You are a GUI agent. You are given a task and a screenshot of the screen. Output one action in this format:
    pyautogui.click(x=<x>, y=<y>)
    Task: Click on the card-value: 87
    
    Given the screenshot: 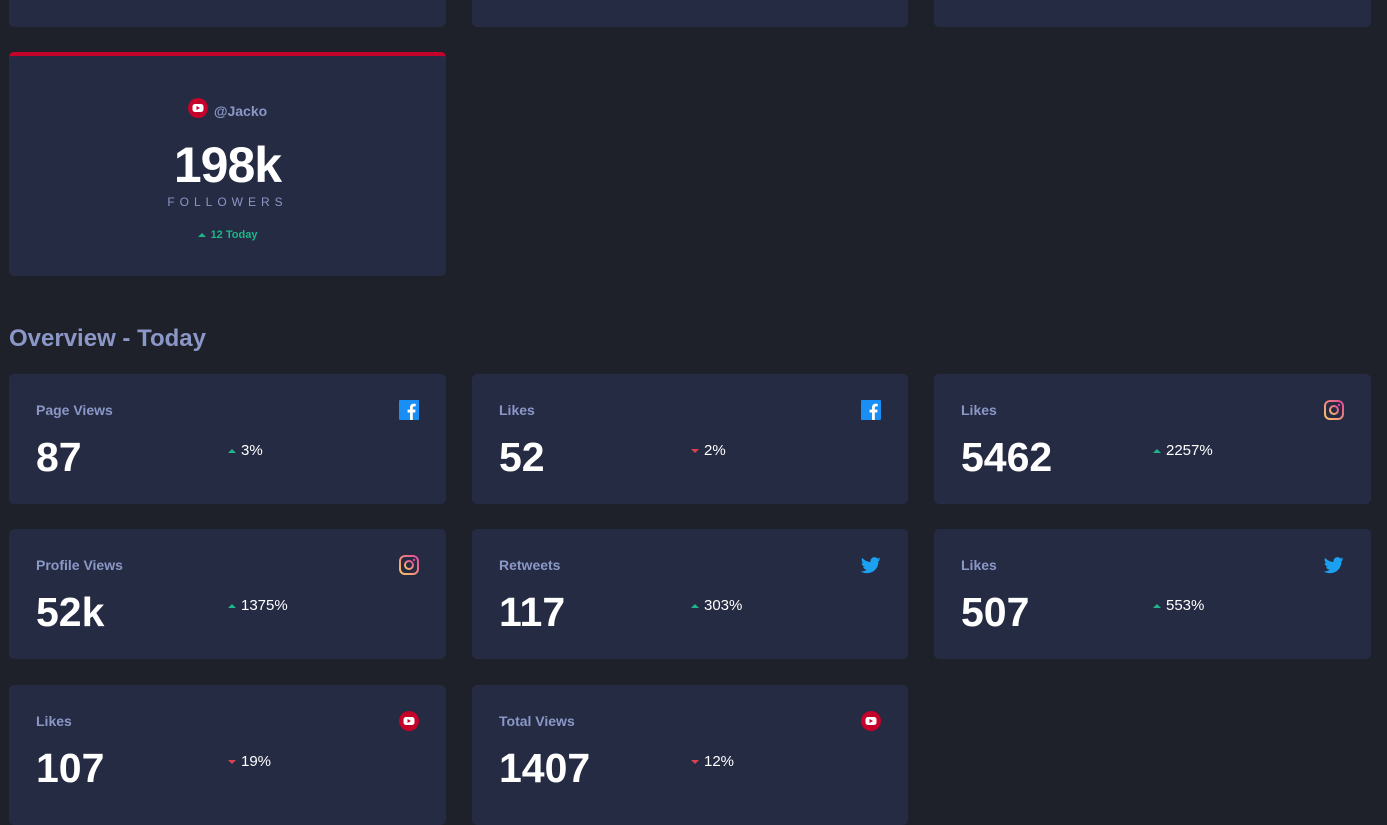 What is the action you would take?
    pyautogui.click(x=59, y=457)
    